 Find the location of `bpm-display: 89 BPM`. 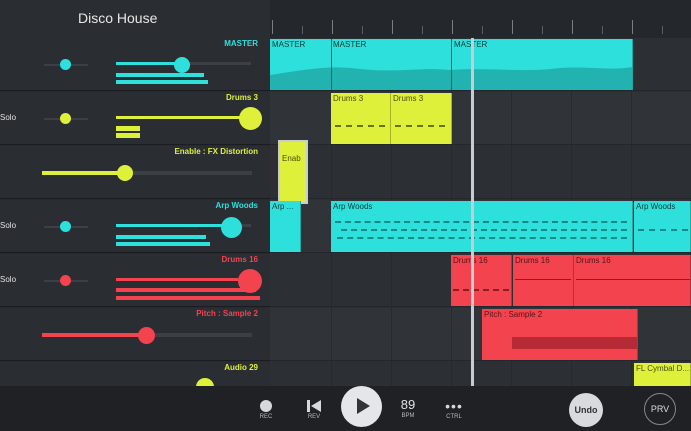

bpm-display: 89 BPM is located at coordinates (408, 408).